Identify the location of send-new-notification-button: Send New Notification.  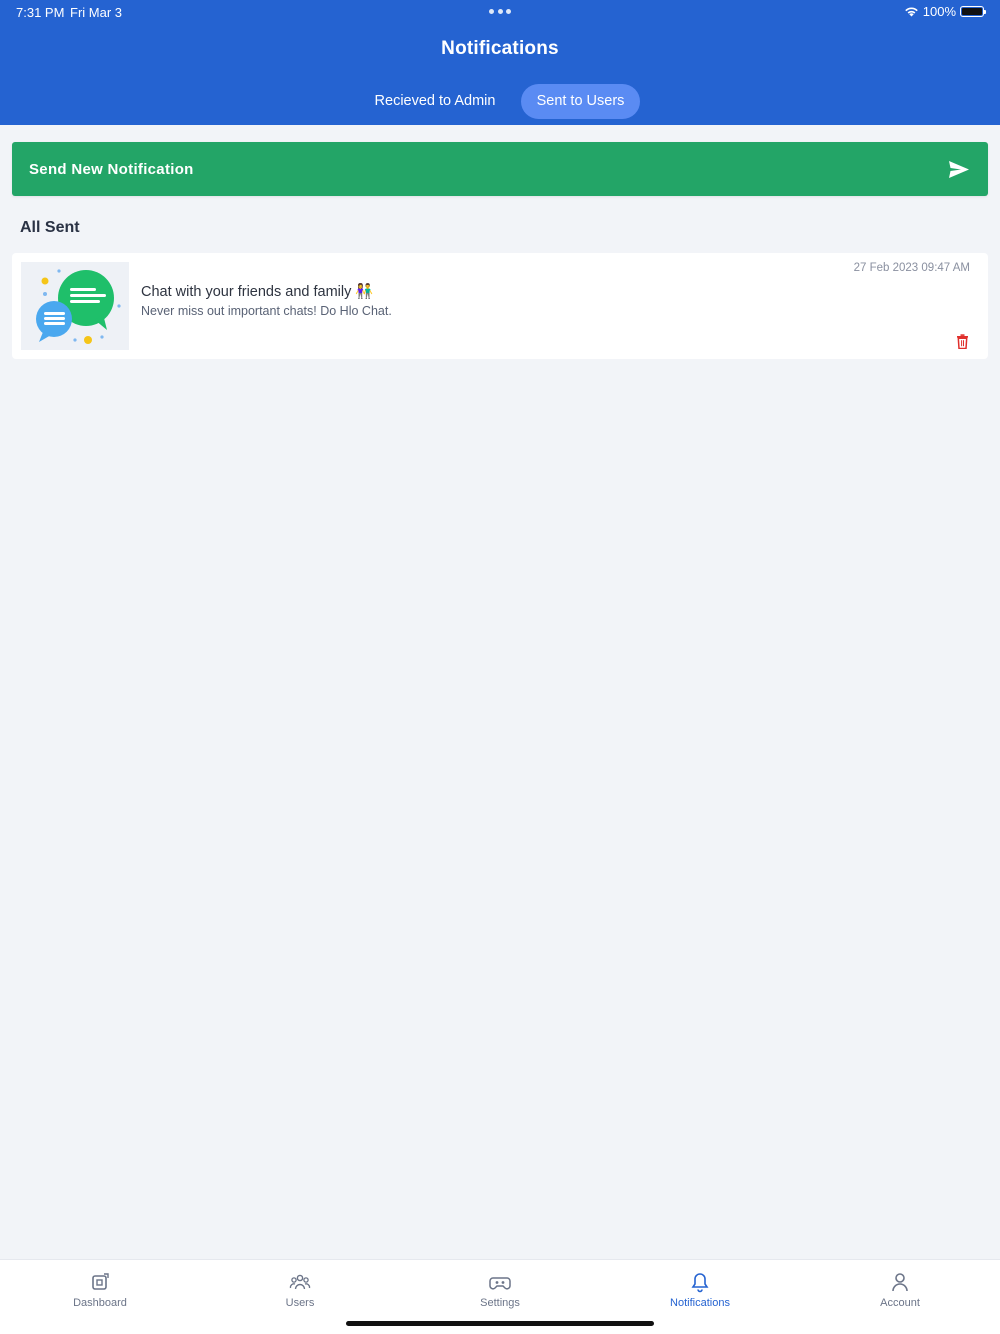
(500, 169).